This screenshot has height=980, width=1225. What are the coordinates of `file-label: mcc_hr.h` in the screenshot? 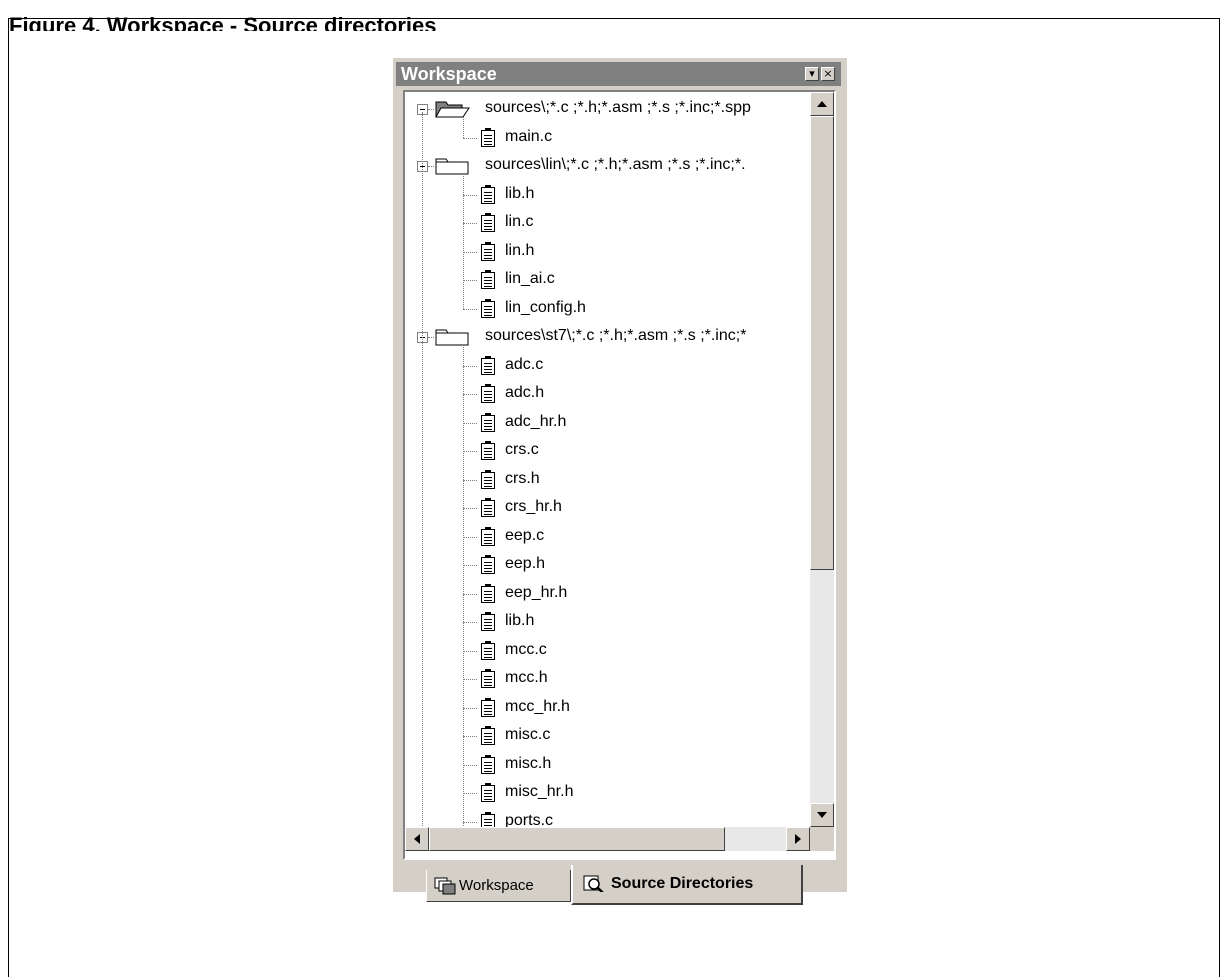 It's located at (537, 706).